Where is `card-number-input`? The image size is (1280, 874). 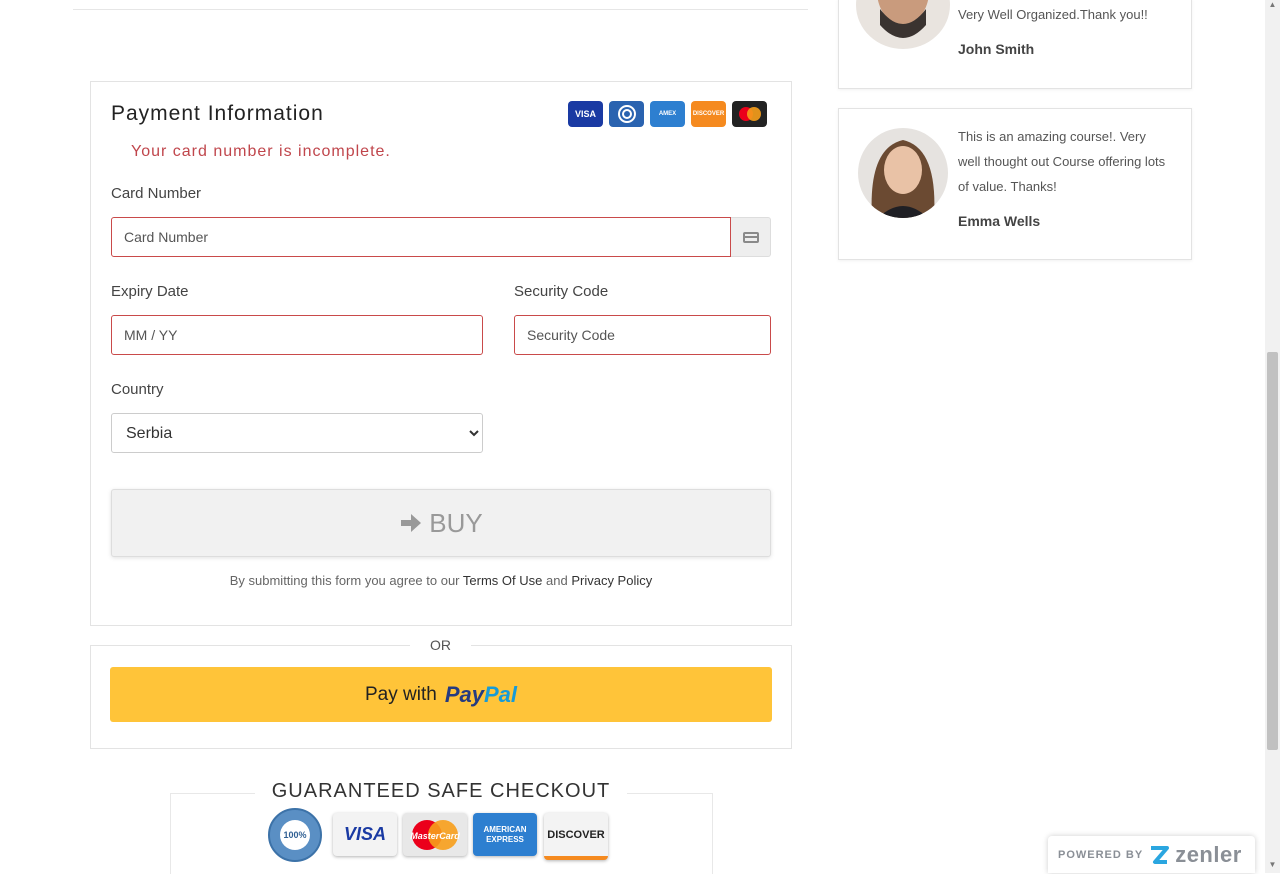
card-number-input is located at coordinates (421, 237).